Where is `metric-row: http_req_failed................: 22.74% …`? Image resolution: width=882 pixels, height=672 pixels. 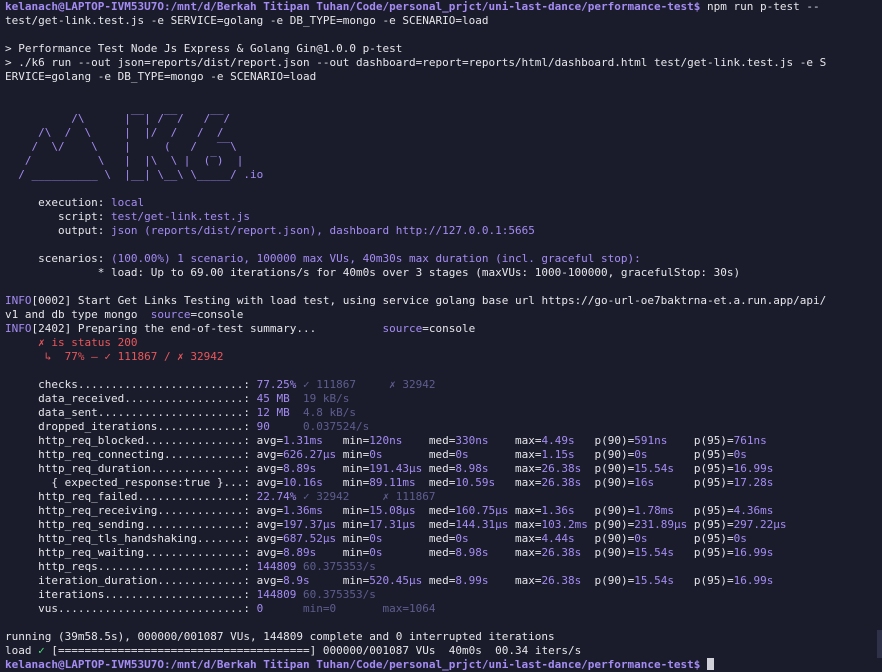 metric-row: http_req_failed................: 22.74% … is located at coordinates (443, 497).